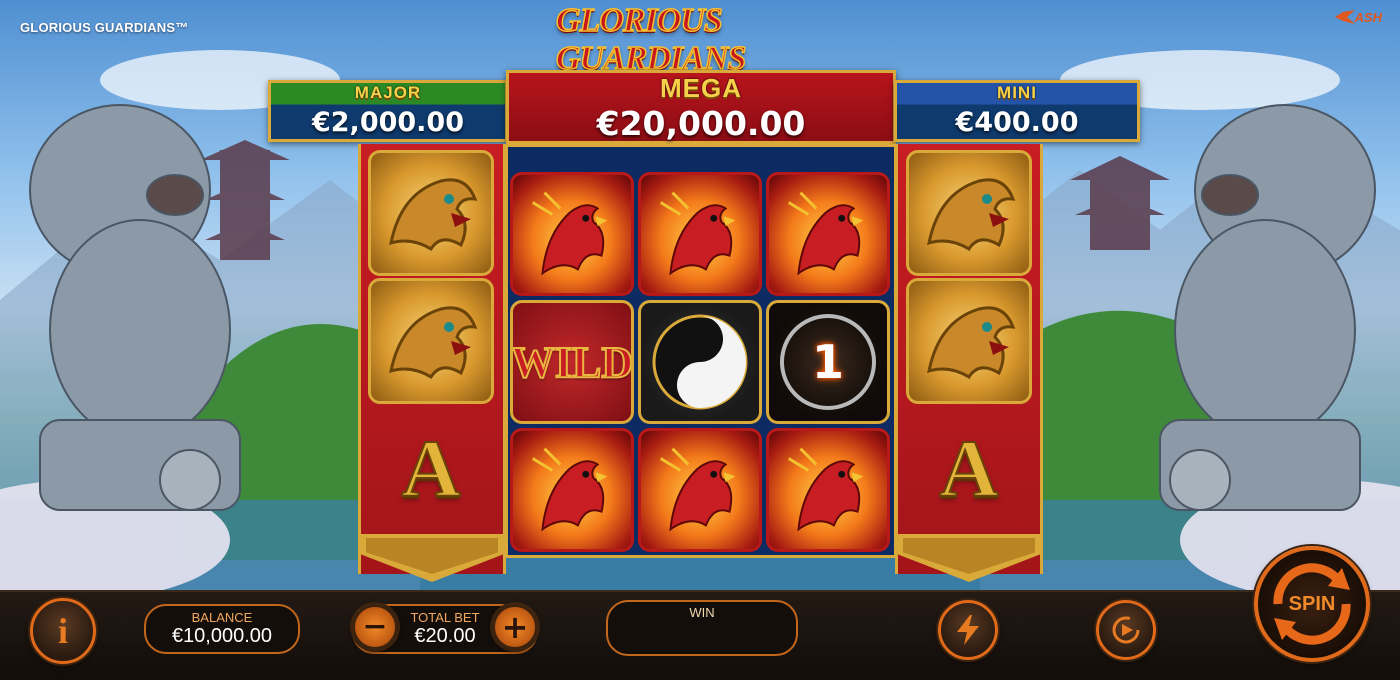  I want to click on coin-ring: 1, so click(828, 362).